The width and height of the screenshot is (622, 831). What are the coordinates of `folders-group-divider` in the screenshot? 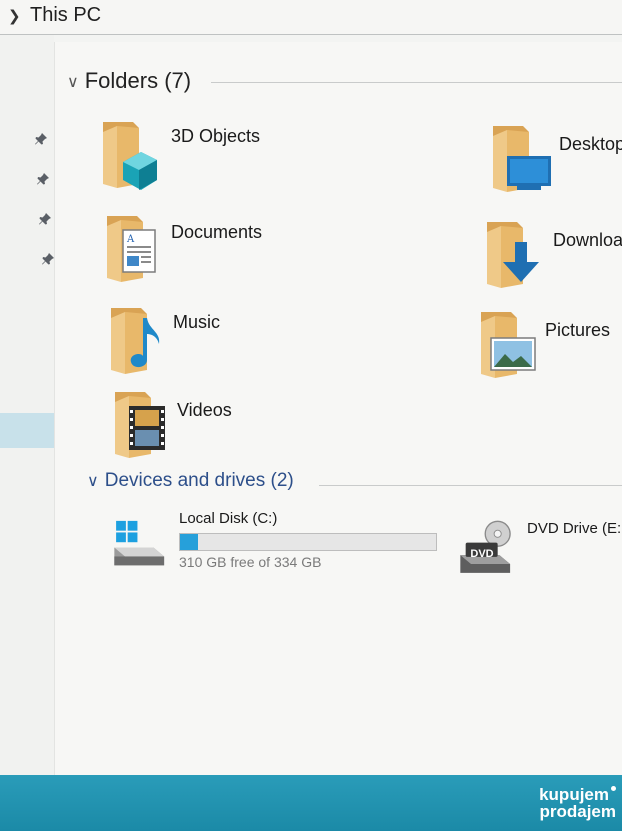 It's located at (416, 82).